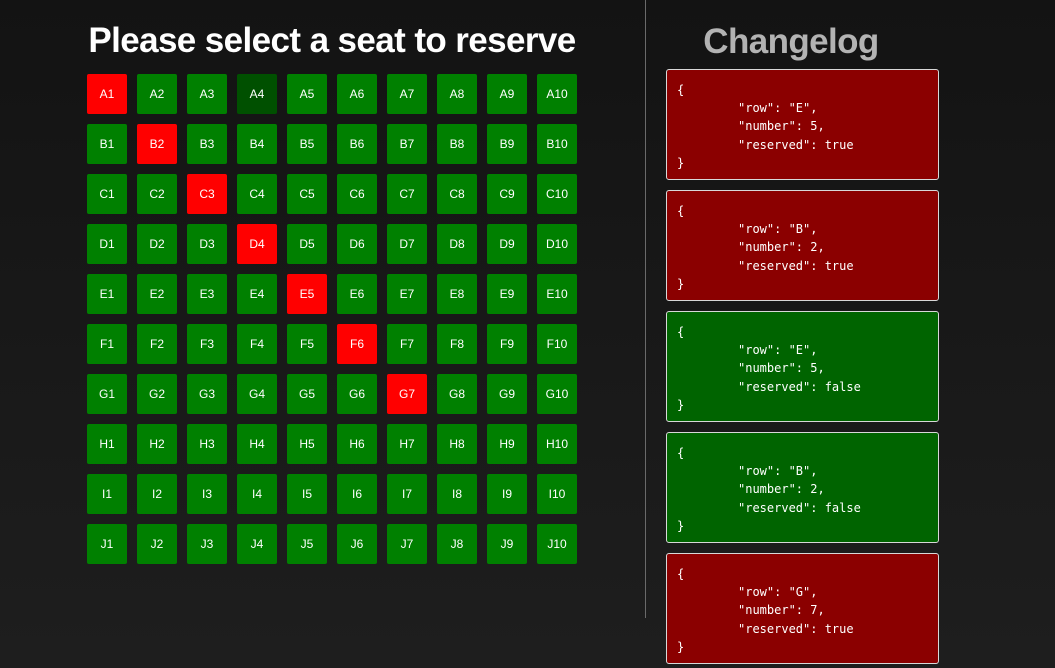 This screenshot has height=668, width=1055. What do you see at coordinates (557, 244) in the screenshot?
I see `seat-d10: D10` at bounding box center [557, 244].